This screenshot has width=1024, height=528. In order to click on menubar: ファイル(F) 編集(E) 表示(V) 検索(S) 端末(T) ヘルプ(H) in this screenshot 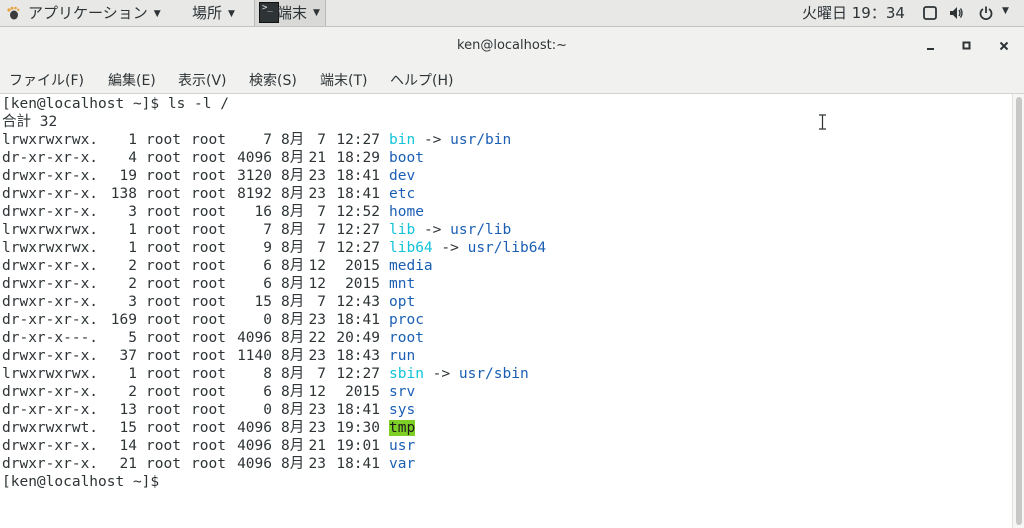, I will do `click(512, 79)`.